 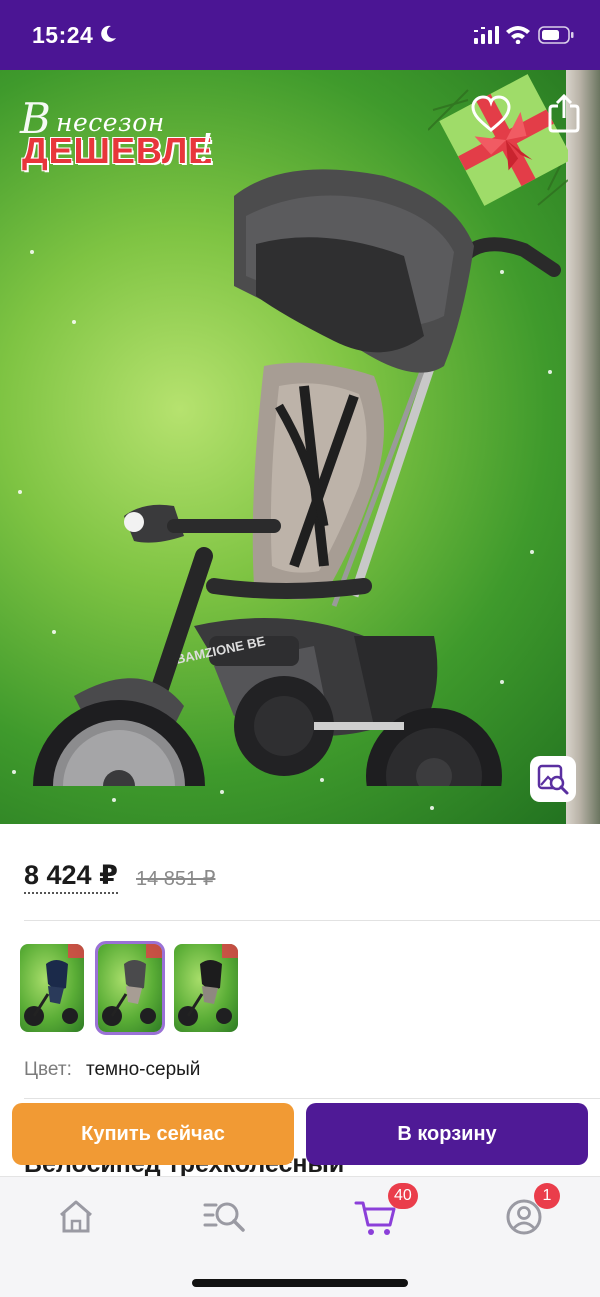 I want to click on variant-thumbnail-blue, so click(x=52, y=988).